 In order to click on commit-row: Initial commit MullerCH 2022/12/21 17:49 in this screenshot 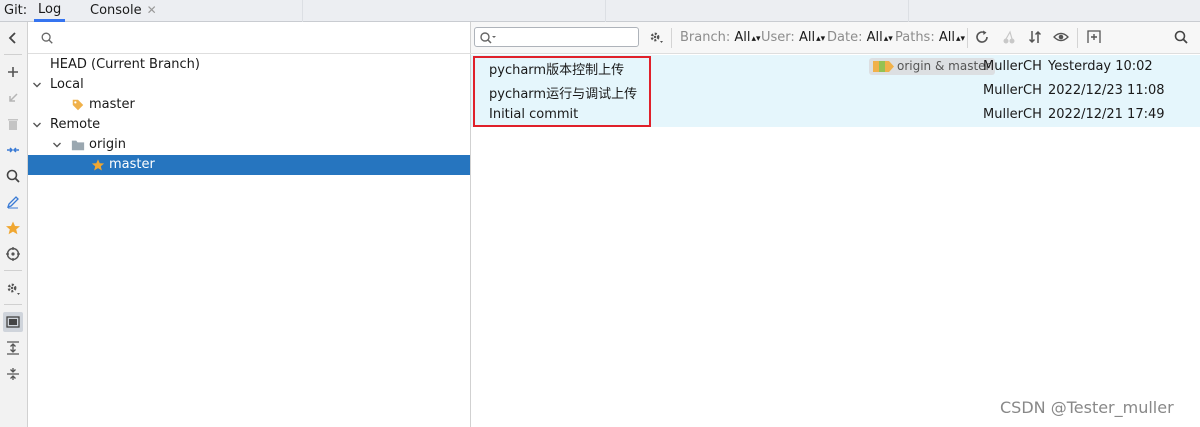, I will do `click(835, 115)`.